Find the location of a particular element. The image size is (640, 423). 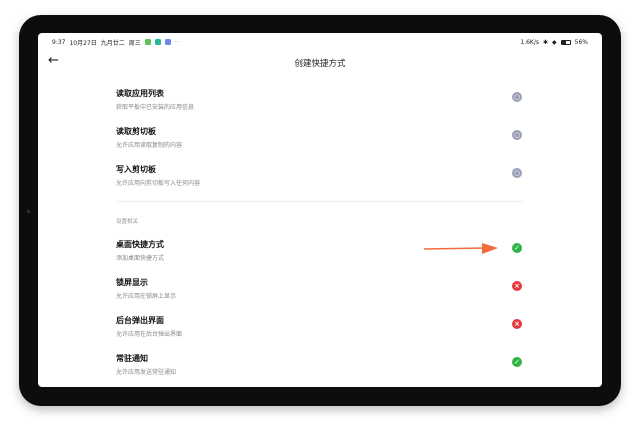

annotation-arrow-icon is located at coordinates (461, 248).